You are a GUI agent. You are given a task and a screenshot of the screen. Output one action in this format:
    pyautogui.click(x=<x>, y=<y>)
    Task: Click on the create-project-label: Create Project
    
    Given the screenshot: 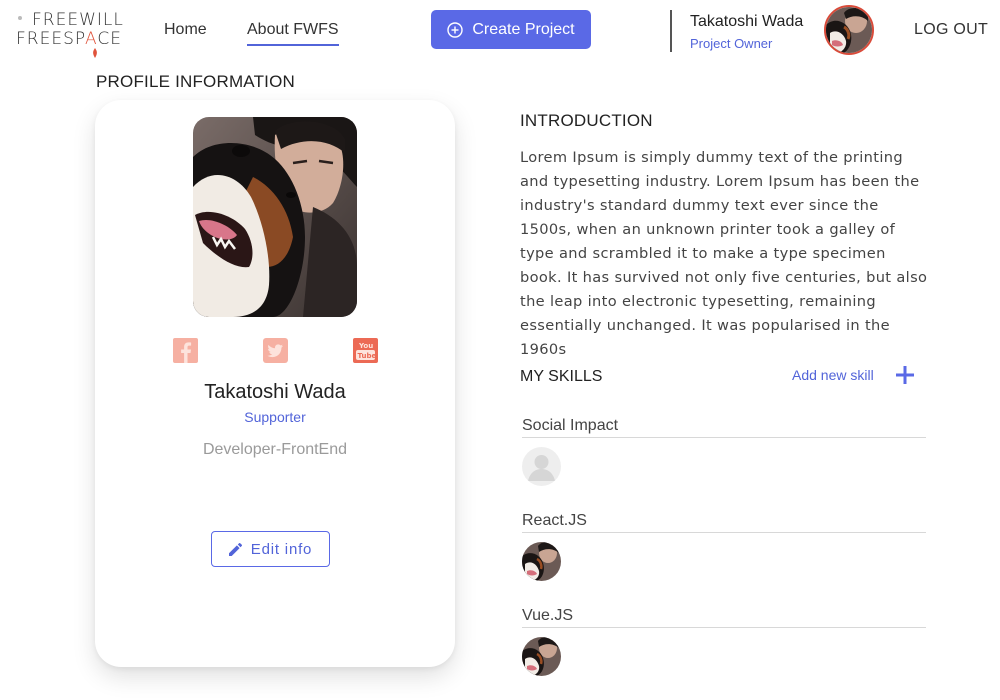 What is the action you would take?
    pyautogui.click(x=523, y=29)
    